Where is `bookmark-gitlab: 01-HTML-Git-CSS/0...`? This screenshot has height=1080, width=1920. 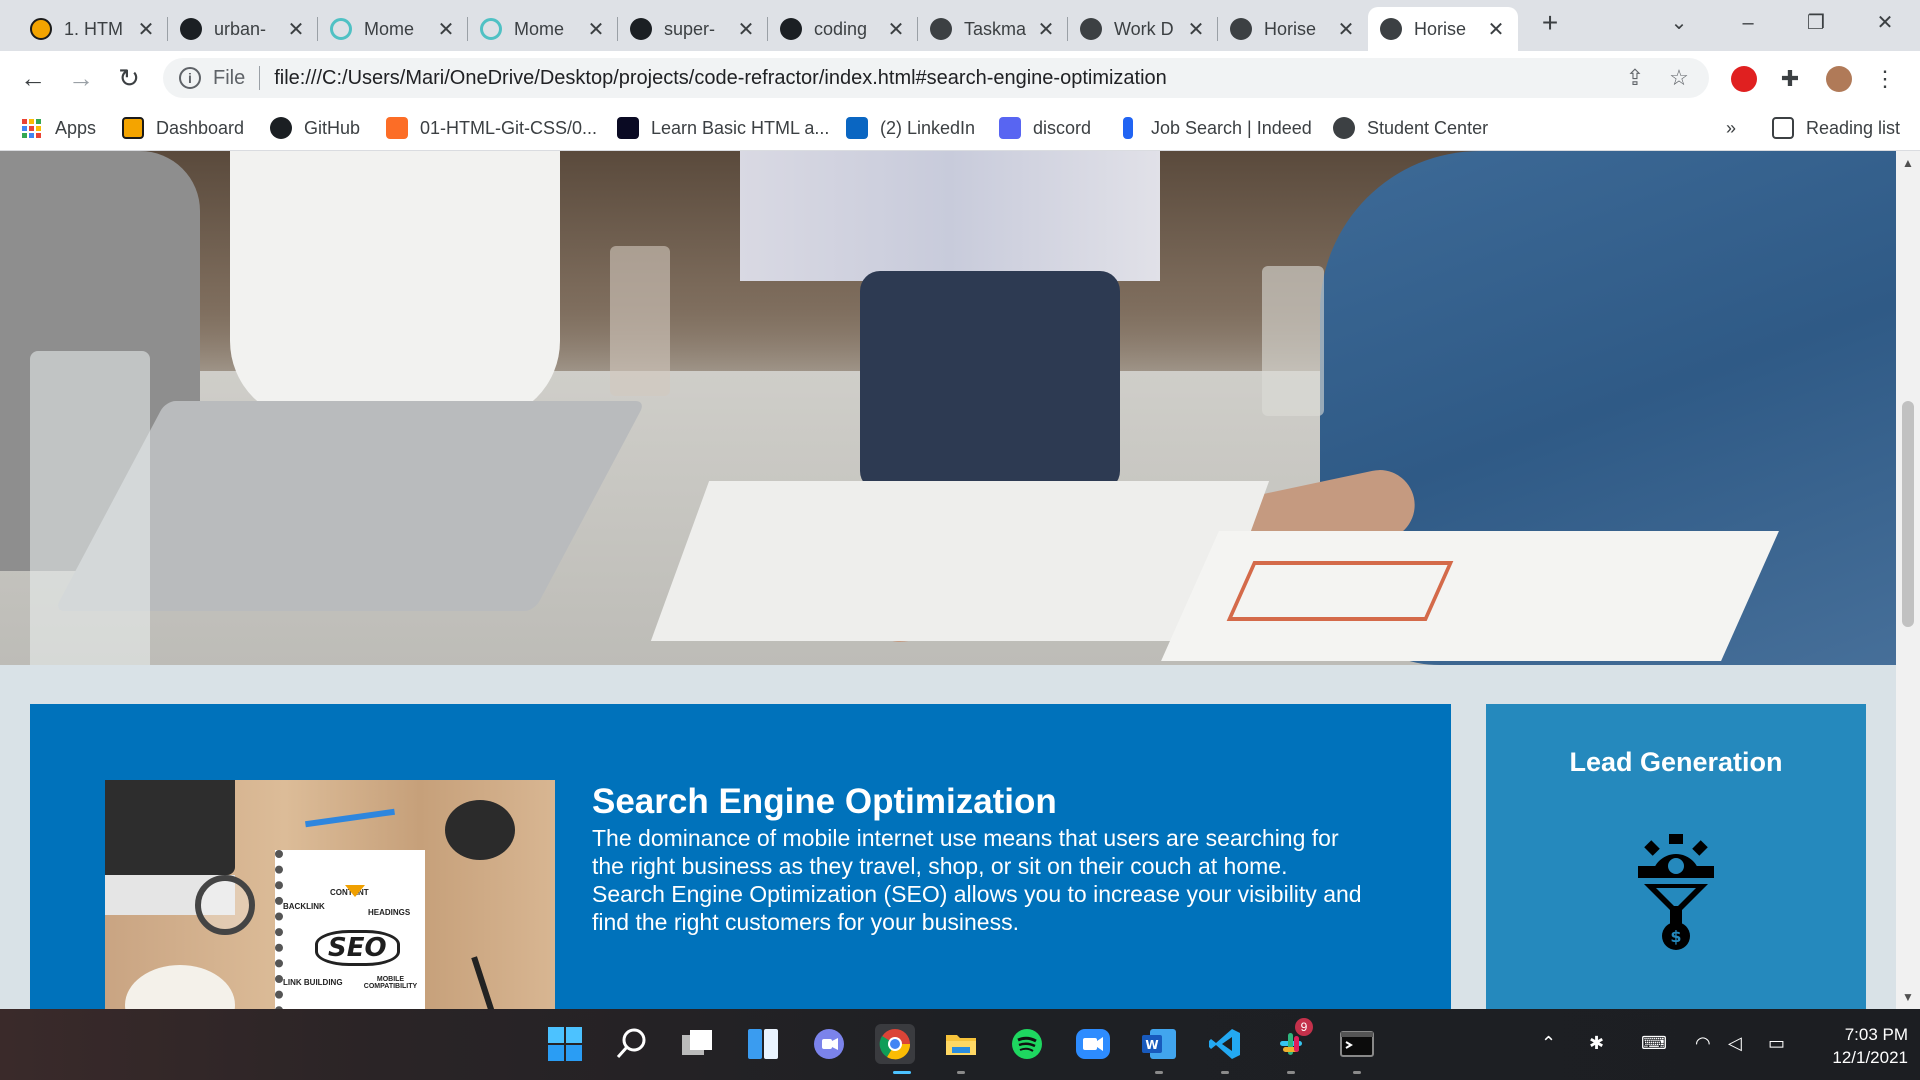 bookmark-gitlab: 01-HTML-Git-CSS/0... is located at coordinates (491, 128).